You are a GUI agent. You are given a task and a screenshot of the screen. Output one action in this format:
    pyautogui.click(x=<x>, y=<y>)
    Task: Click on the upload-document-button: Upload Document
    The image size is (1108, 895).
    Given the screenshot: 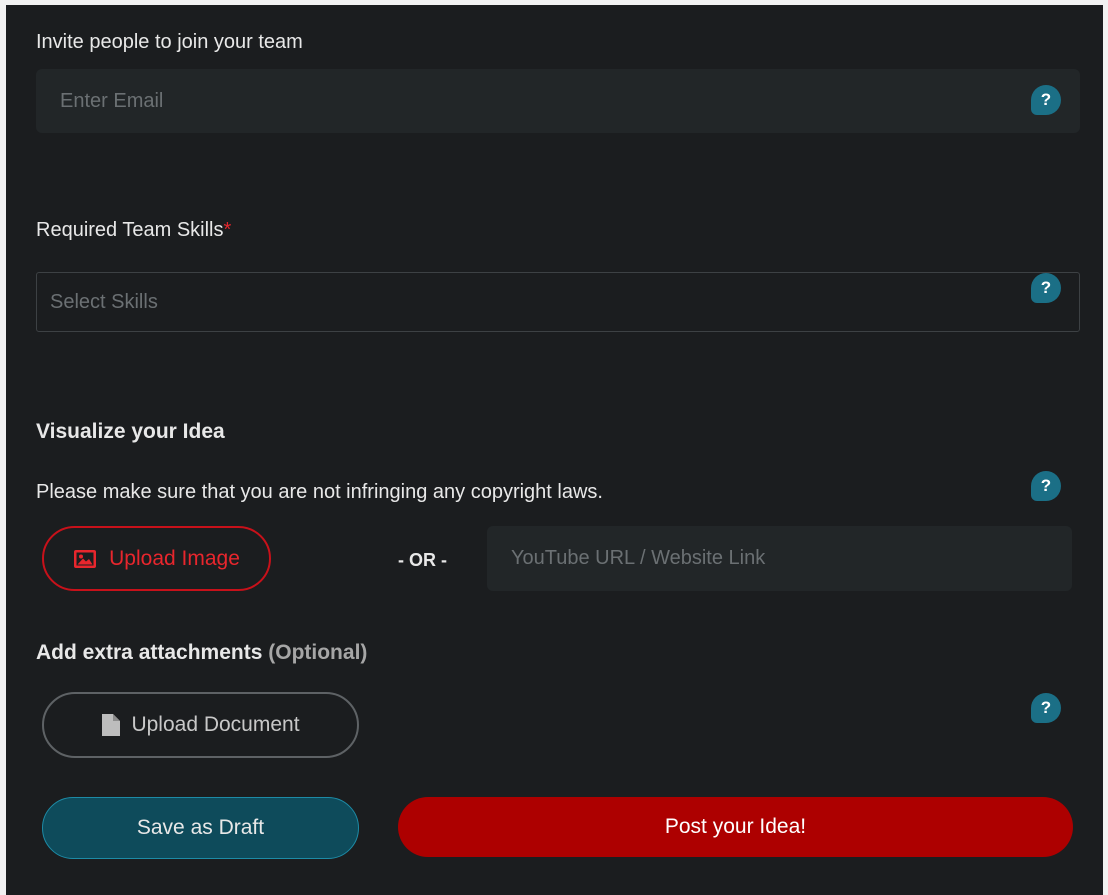 What is the action you would take?
    pyautogui.click(x=200, y=725)
    